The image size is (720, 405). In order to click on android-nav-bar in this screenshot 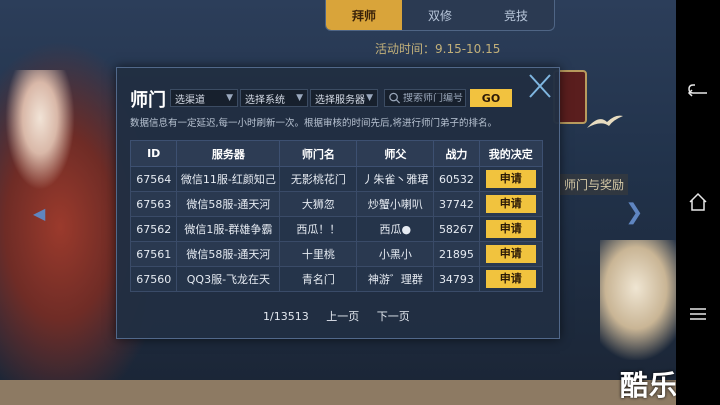, I will do `click(698, 202)`.